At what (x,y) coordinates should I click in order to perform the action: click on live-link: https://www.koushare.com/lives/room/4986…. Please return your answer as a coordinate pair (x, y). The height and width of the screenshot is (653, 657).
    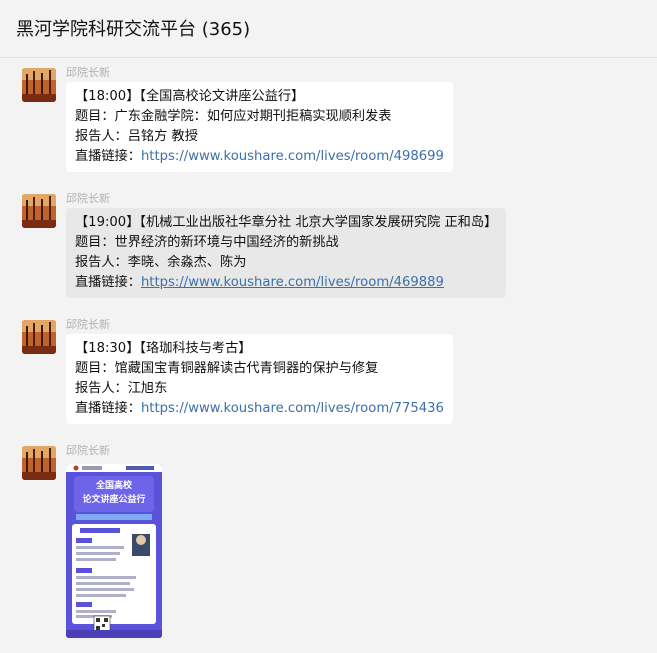
    Looking at the image, I should click on (292, 156).